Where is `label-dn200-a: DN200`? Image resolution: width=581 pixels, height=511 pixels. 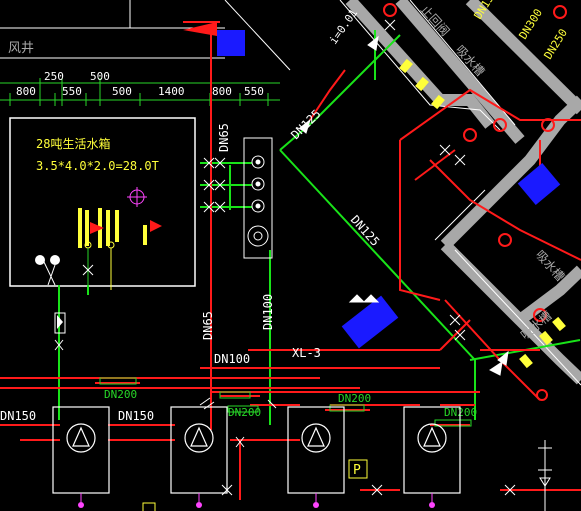
label-dn200-a: DN200 is located at coordinates (120, 394).